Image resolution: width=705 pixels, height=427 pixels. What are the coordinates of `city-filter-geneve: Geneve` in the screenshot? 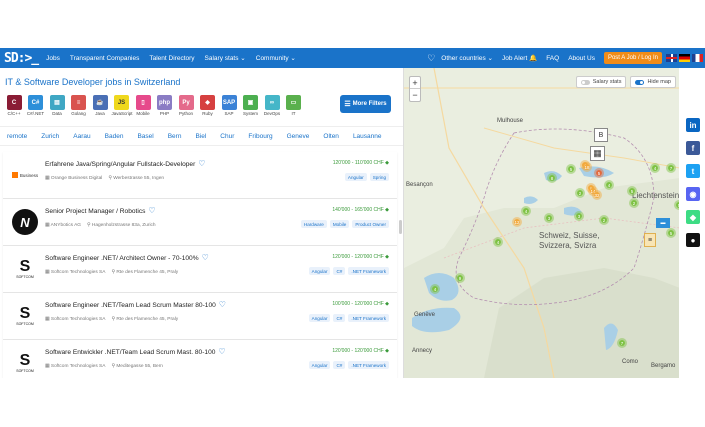 It's located at (298, 136).